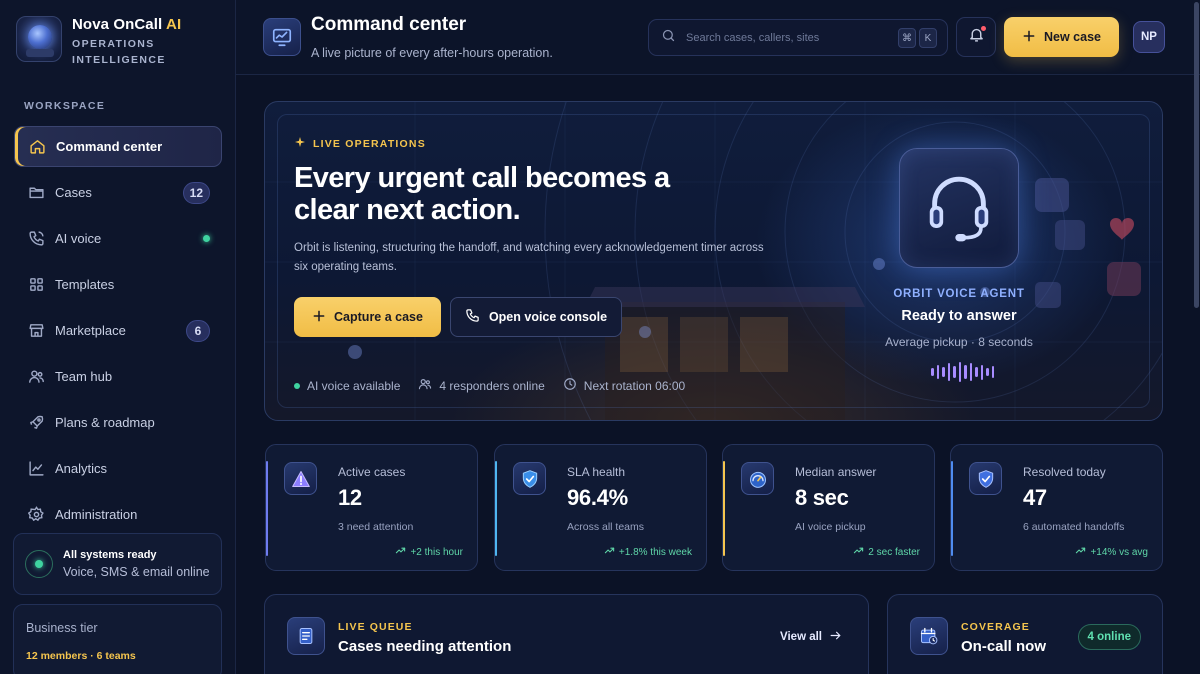 The height and width of the screenshot is (674, 1200). Describe the element at coordinates (84, 376) in the screenshot. I see `sidebar-item-label: Team hub` at that location.